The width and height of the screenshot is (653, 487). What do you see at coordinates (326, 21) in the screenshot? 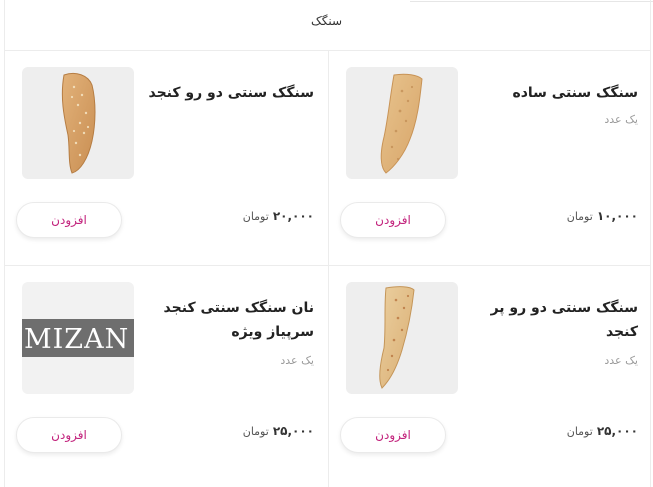
I see `category-title: سنگک` at bounding box center [326, 21].